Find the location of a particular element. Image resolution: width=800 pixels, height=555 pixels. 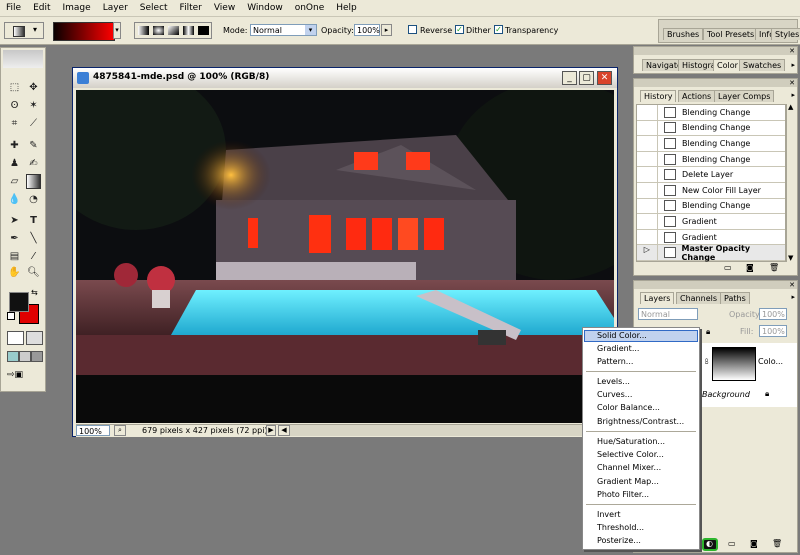

tab-history: History is located at coordinates (658, 96).